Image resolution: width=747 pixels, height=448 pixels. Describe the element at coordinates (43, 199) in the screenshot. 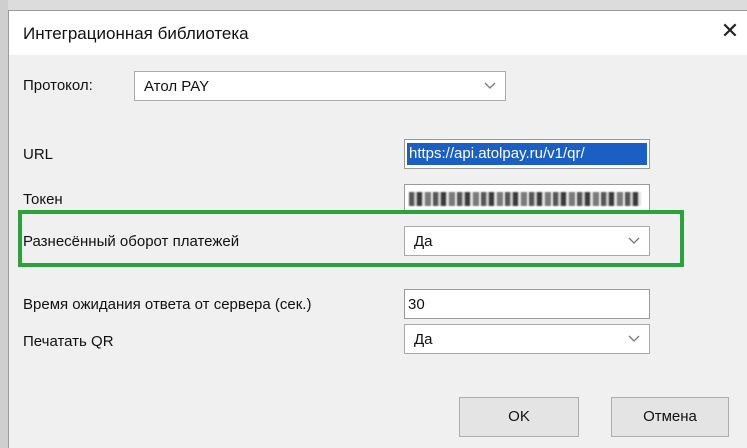

I see `token-label: Токен` at that location.